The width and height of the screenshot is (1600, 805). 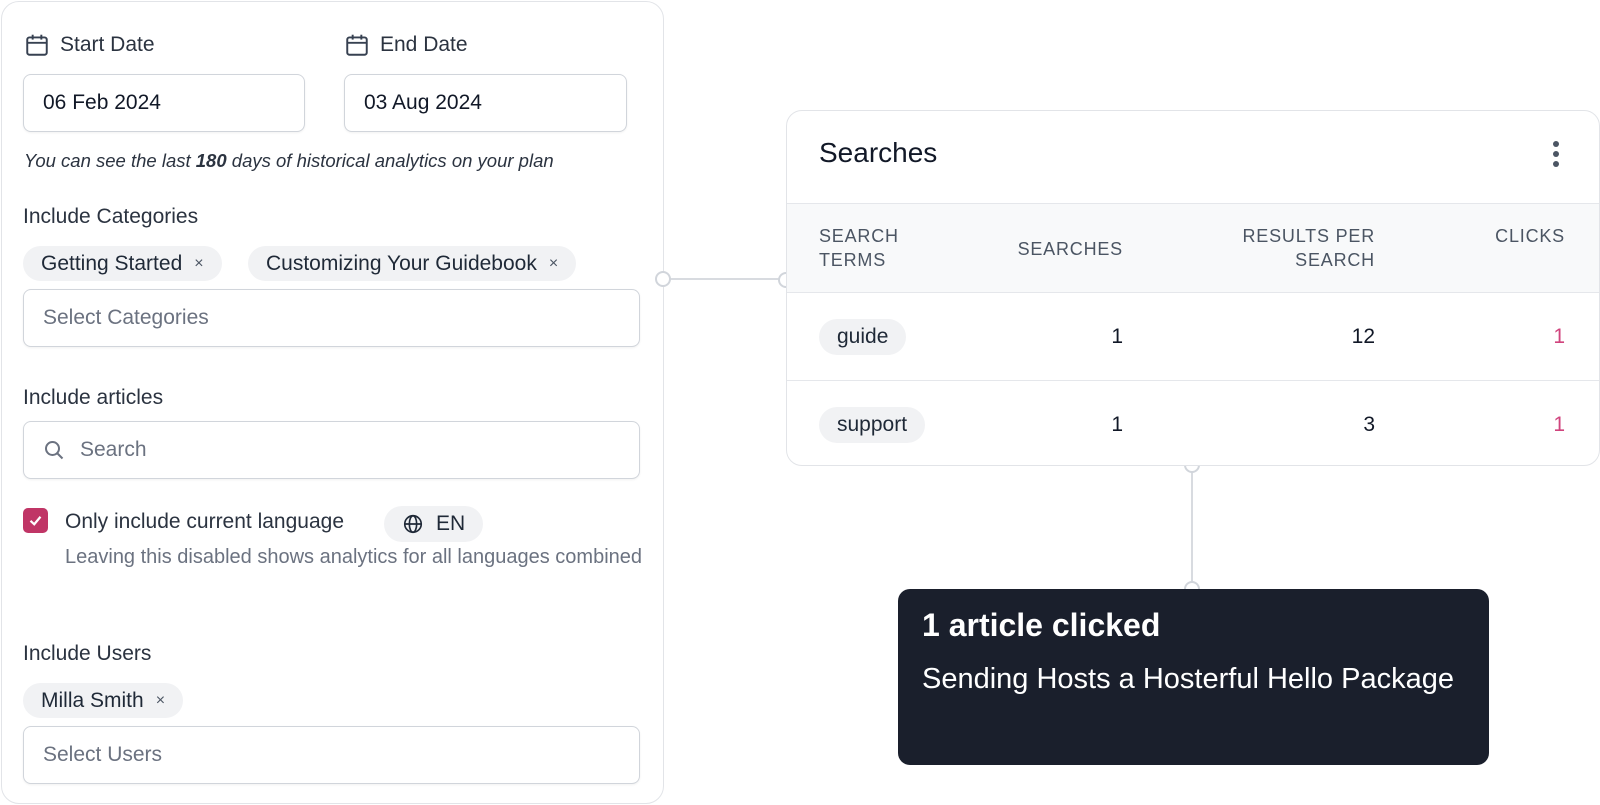 I want to click on end-date-input: 03 Aug 2024, so click(x=485, y=103).